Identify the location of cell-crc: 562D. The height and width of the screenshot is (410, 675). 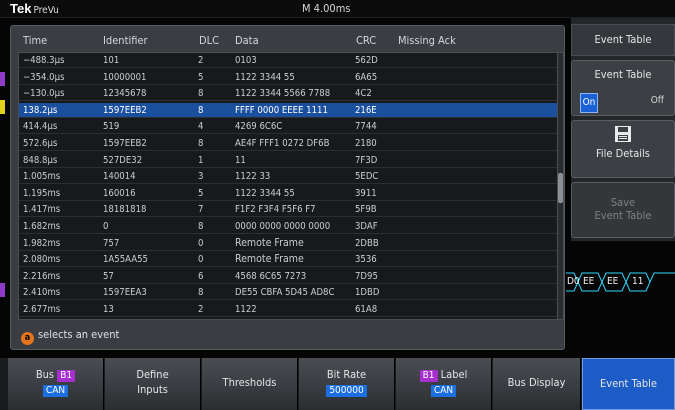
(366, 60).